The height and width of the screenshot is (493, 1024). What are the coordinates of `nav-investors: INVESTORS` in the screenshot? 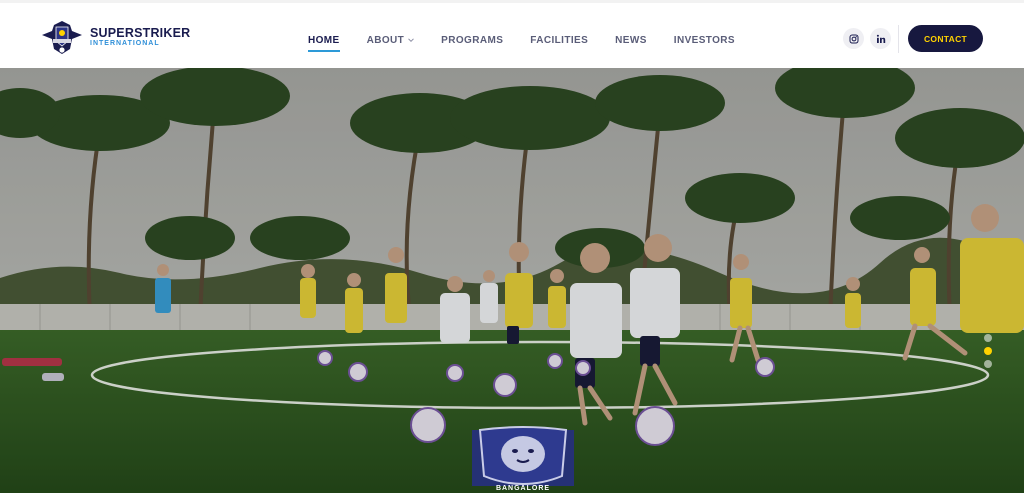 It's located at (704, 40).